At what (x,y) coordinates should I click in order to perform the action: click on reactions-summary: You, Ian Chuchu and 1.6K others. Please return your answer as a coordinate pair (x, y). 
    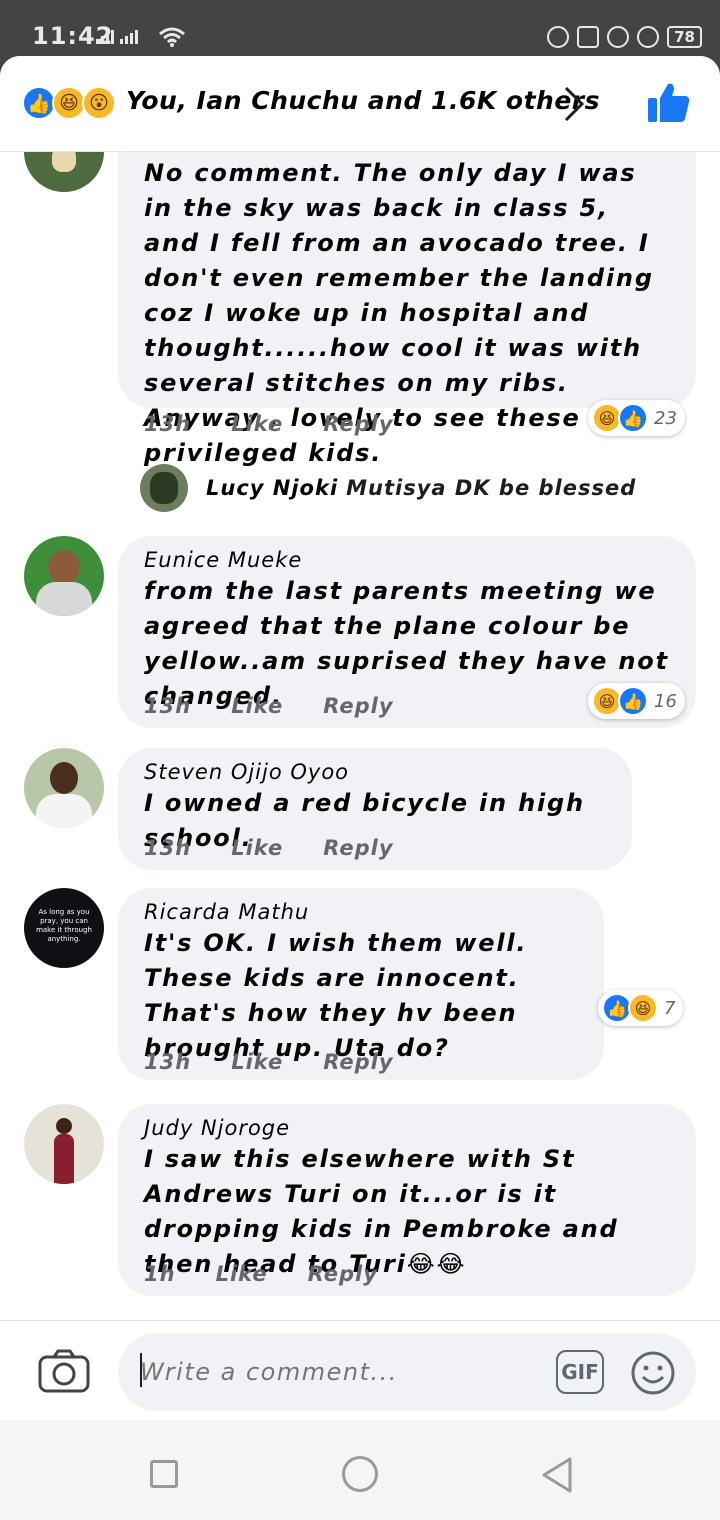
    Looking at the image, I should click on (363, 100).